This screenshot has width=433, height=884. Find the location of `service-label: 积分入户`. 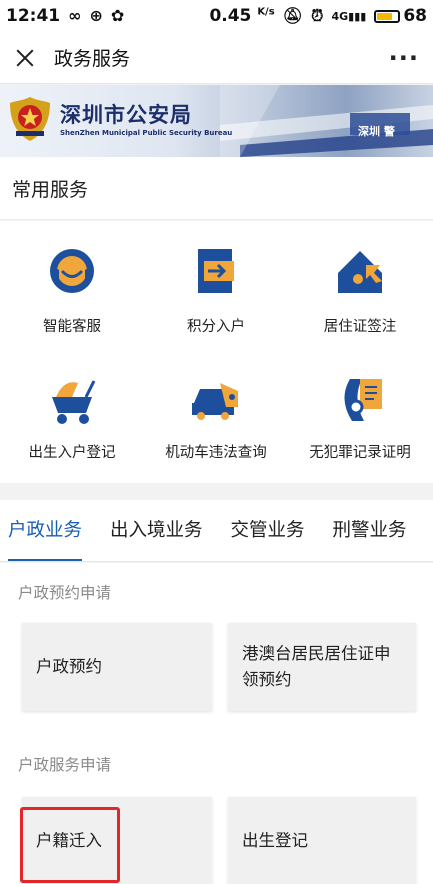

service-label: 积分入户 is located at coordinates (216, 327).